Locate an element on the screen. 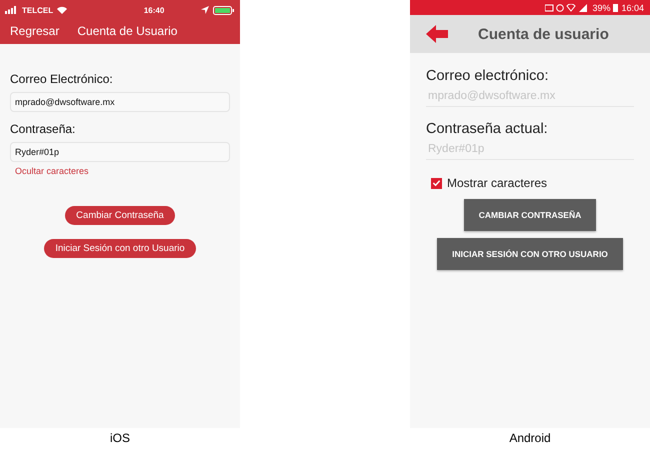  carrier-name: TELCEL is located at coordinates (38, 10).